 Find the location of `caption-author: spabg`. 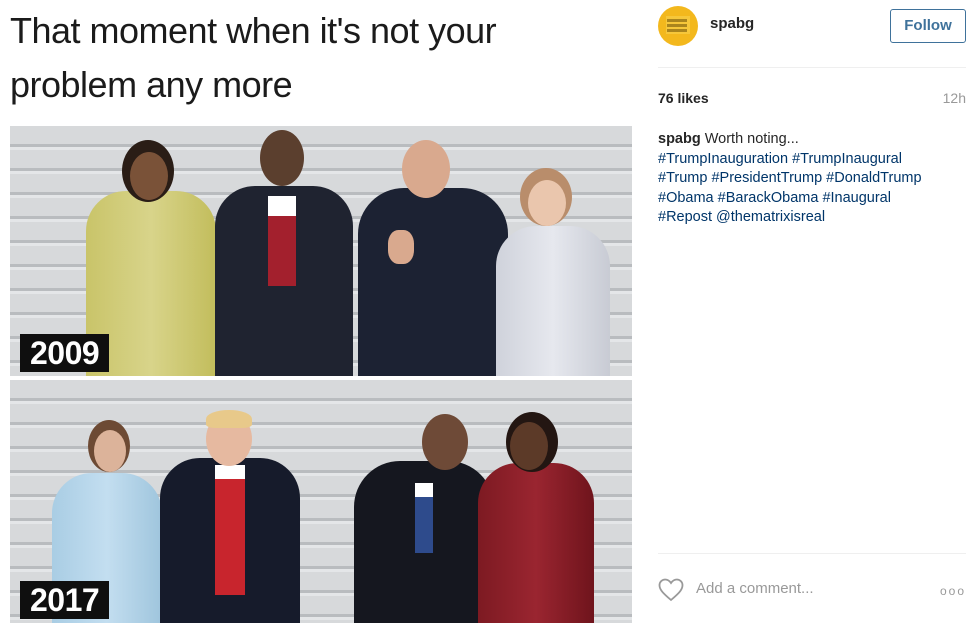

caption-author: spabg is located at coordinates (679, 139).